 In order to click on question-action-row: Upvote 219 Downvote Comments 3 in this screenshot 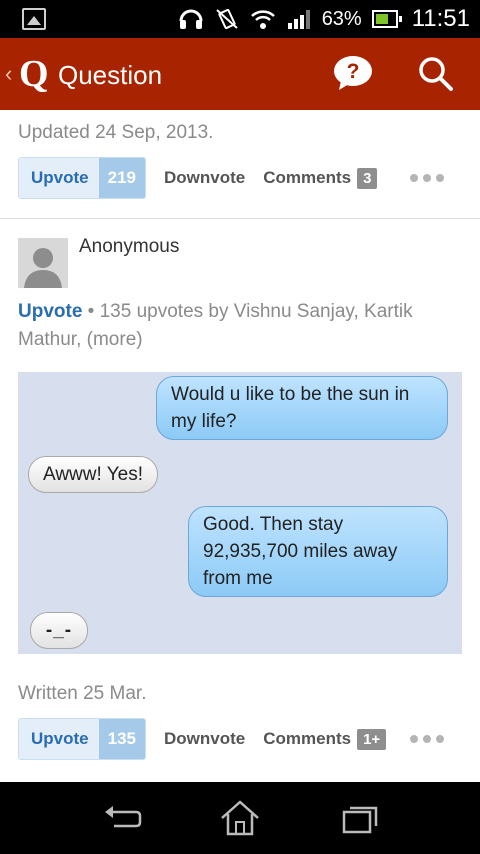, I will do `click(240, 178)`.